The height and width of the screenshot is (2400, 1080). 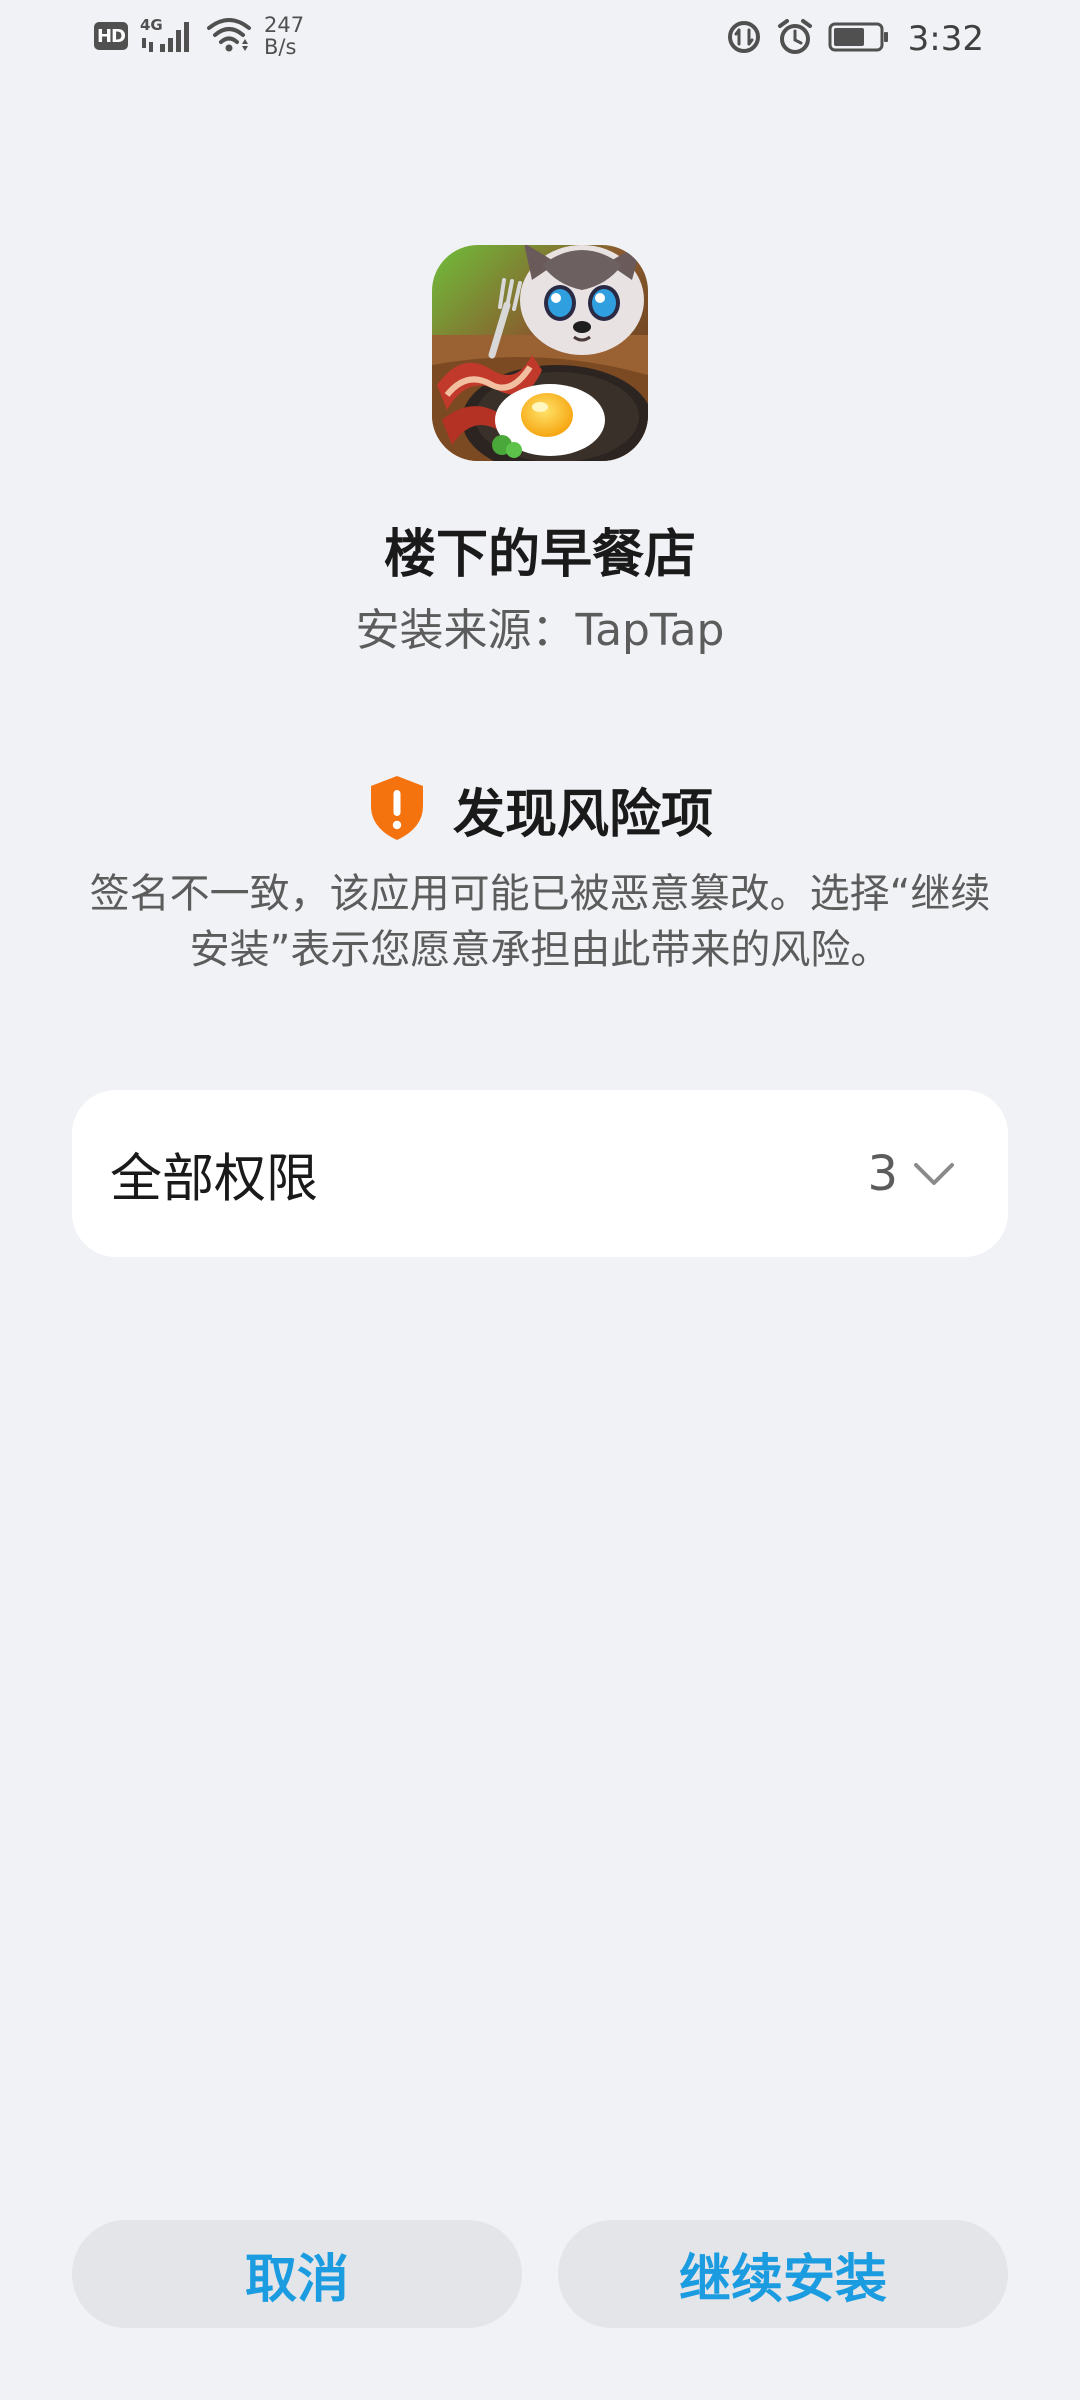 What do you see at coordinates (934, 1174) in the screenshot?
I see `chevron-down-icon` at bounding box center [934, 1174].